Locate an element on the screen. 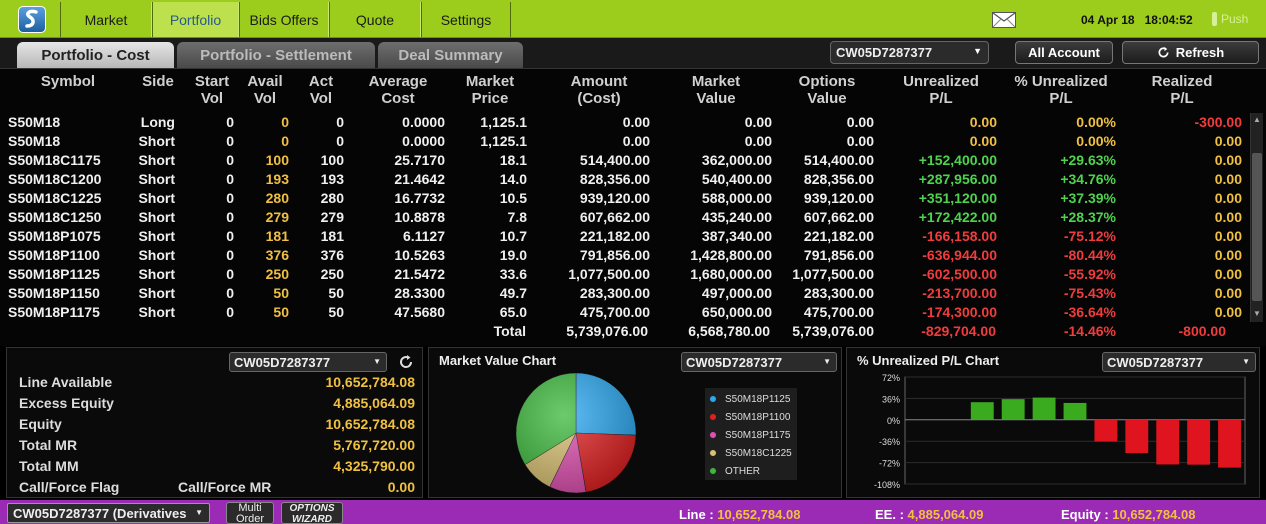 The height and width of the screenshot is (524, 1266). account-summary-row: Equity 10,652,784.08 is located at coordinates (217, 426).